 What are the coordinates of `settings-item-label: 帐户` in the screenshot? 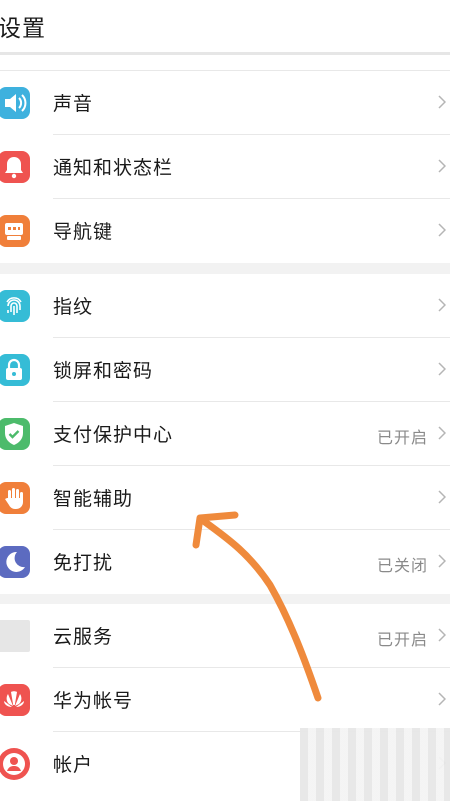 It's located at (73, 765).